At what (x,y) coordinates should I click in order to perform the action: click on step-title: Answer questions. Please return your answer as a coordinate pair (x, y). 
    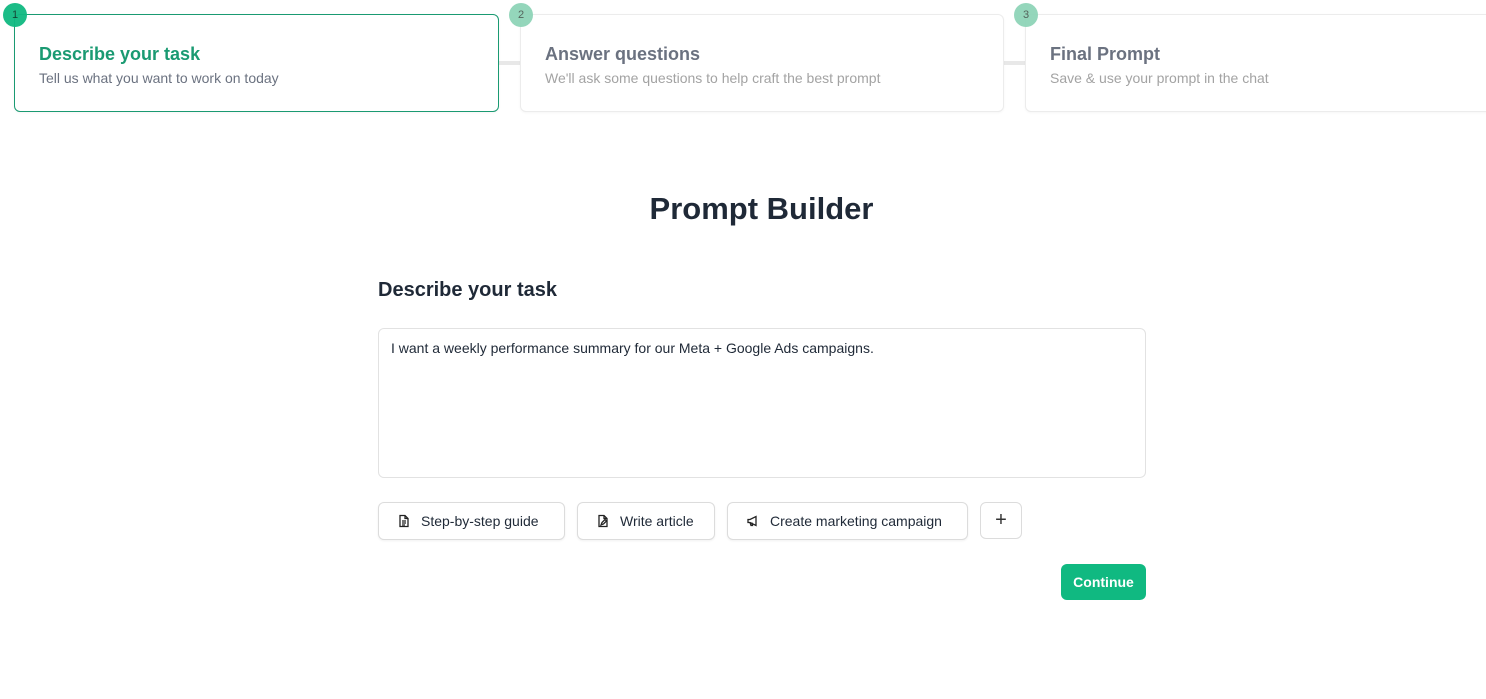
    Looking at the image, I should click on (623, 54).